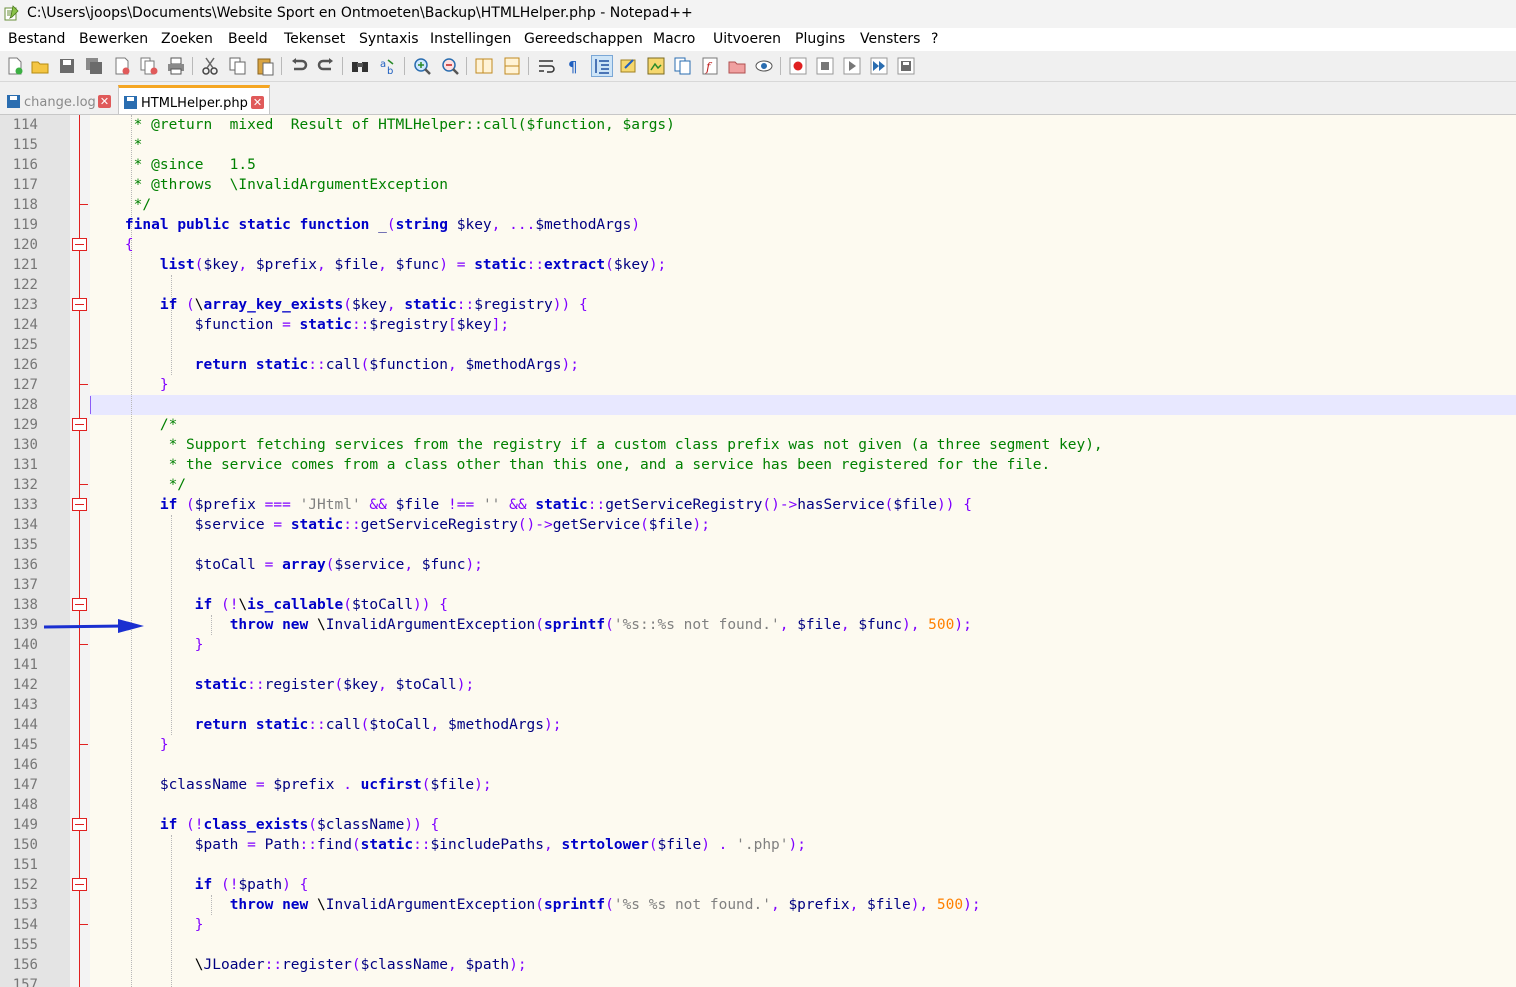 This screenshot has height=987, width=1516. What do you see at coordinates (25, 982) in the screenshot?
I see `line-number: 157` at bounding box center [25, 982].